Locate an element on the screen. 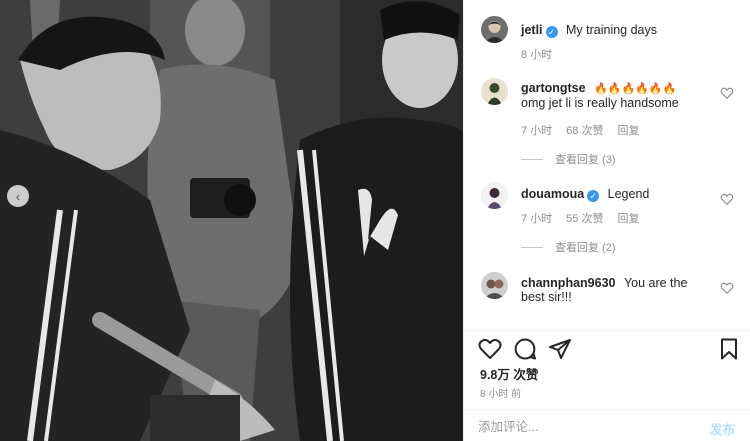  add-comment-bar: 发布 is located at coordinates (607, 425).